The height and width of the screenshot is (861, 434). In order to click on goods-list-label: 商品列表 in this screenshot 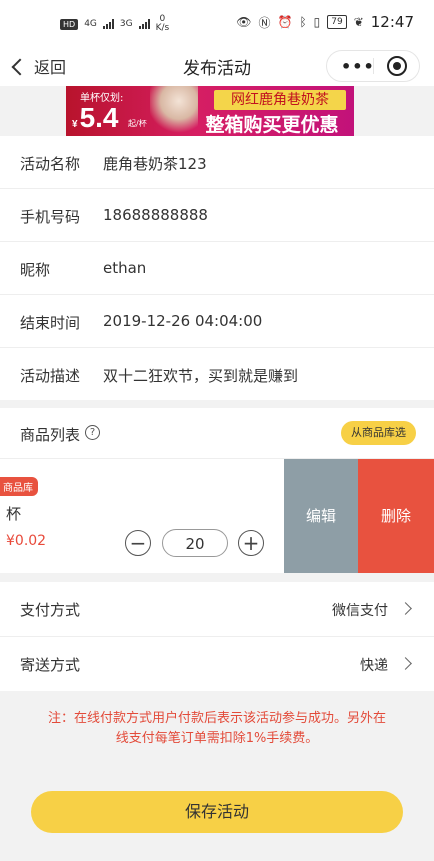, I will do `click(50, 435)`.